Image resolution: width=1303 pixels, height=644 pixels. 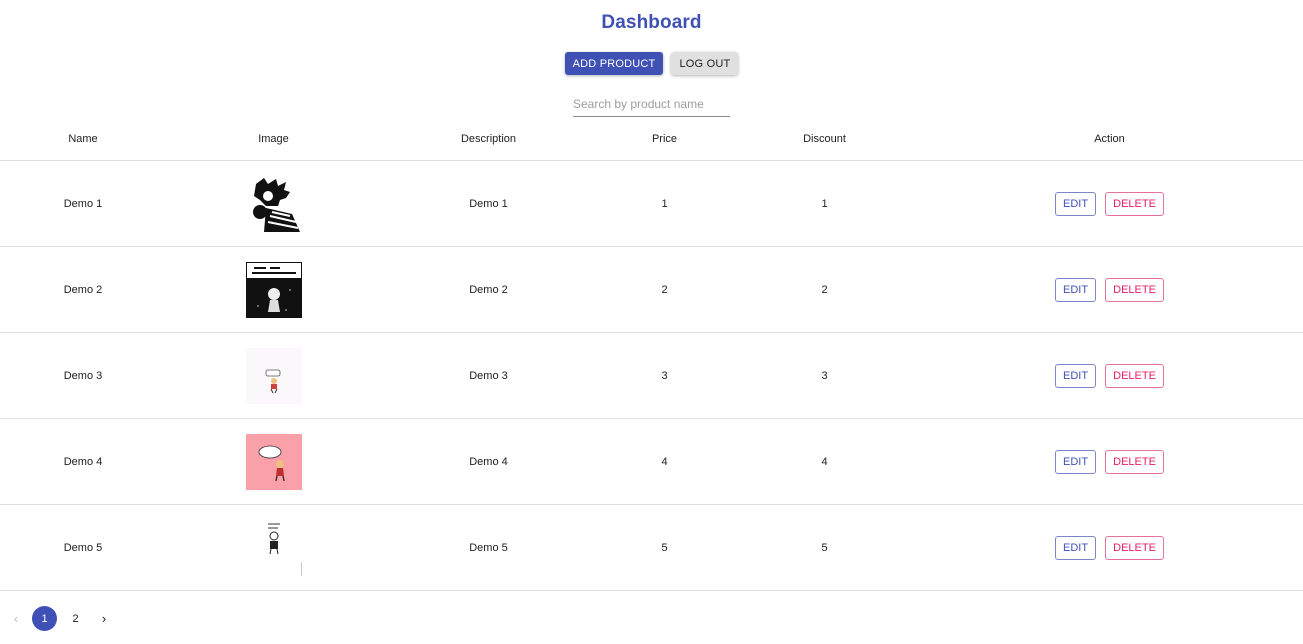 What do you see at coordinates (824, 139) in the screenshot?
I see `column-header-discount: Discount` at bounding box center [824, 139].